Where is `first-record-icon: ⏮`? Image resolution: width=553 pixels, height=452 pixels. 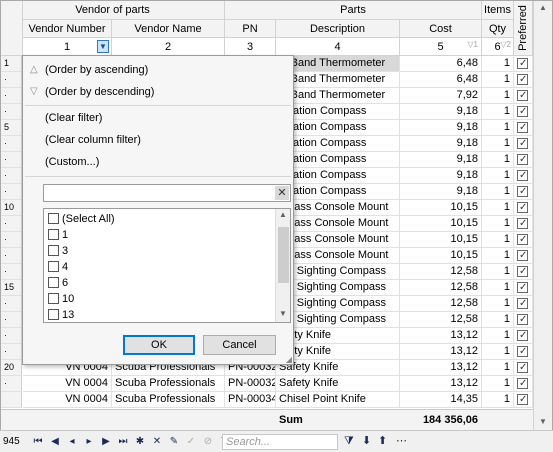
first-record-icon: ⏮ is located at coordinates (38, 441).